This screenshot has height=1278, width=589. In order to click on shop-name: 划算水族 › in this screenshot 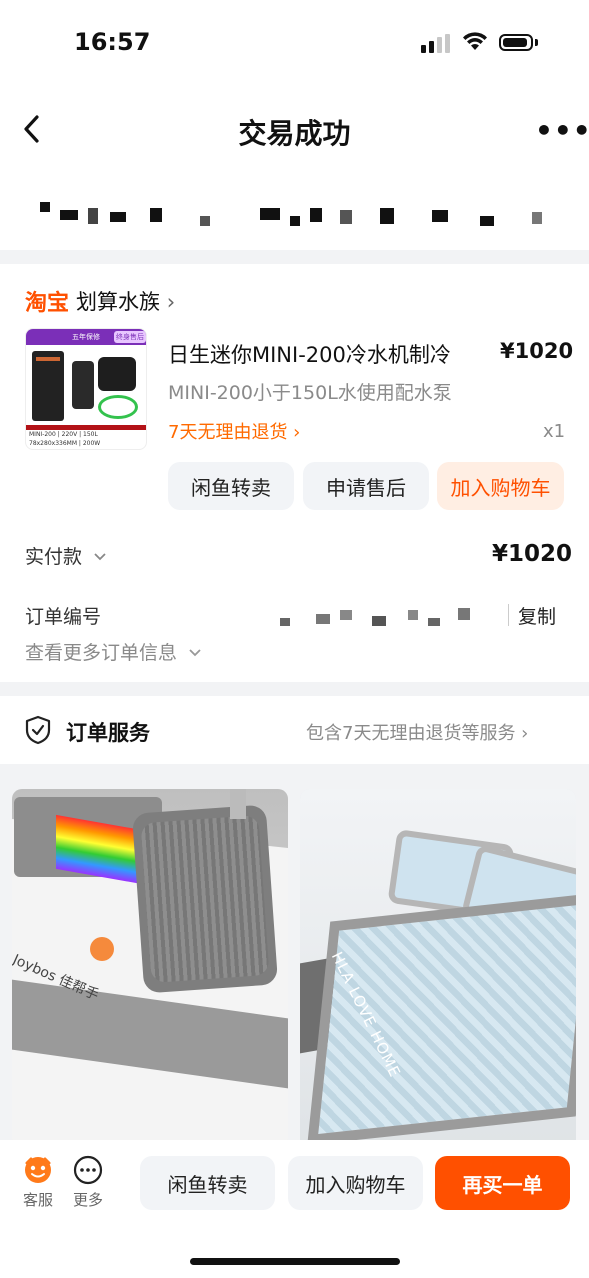, I will do `click(125, 301)`.